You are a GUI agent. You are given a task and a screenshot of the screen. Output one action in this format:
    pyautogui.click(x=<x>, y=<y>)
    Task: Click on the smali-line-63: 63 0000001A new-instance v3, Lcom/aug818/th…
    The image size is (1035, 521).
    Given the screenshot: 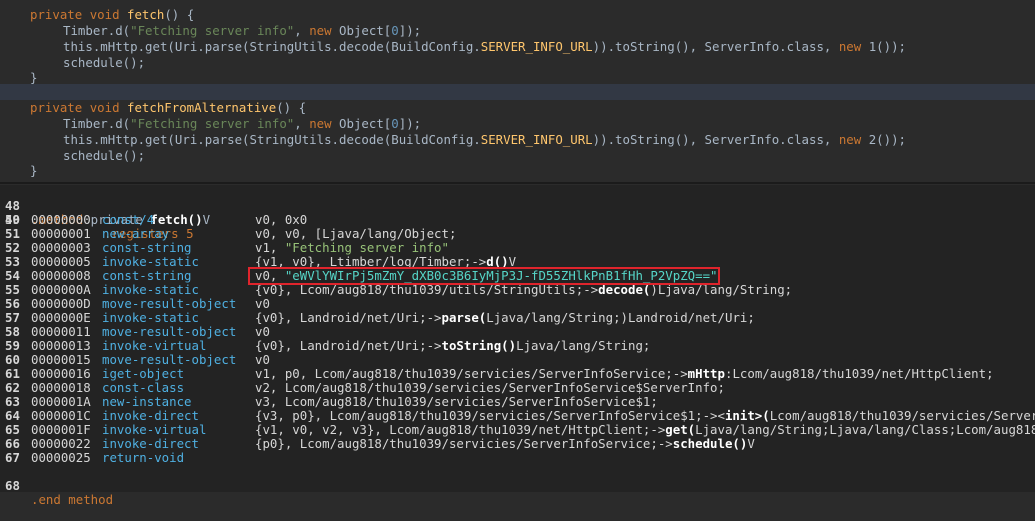 What is the action you would take?
    pyautogui.click(x=517, y=402)
    